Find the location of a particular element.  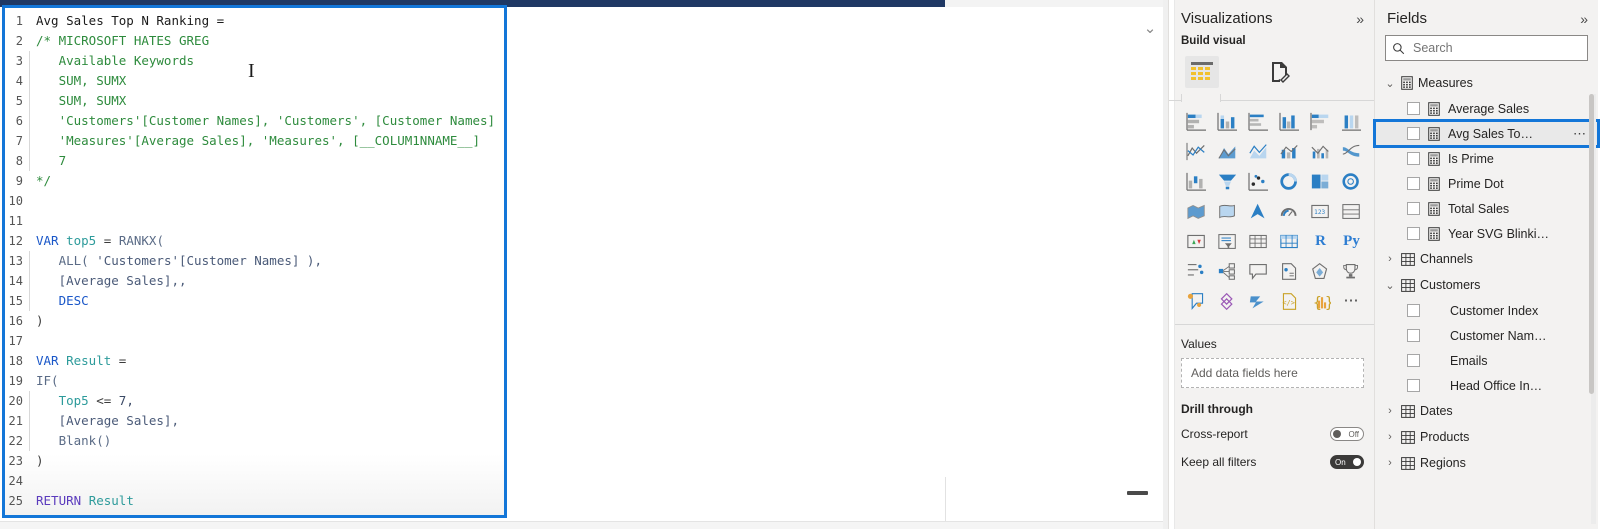

hundred-percent-stacked-bar-chart-icon is located at coordinates (1320, 121).